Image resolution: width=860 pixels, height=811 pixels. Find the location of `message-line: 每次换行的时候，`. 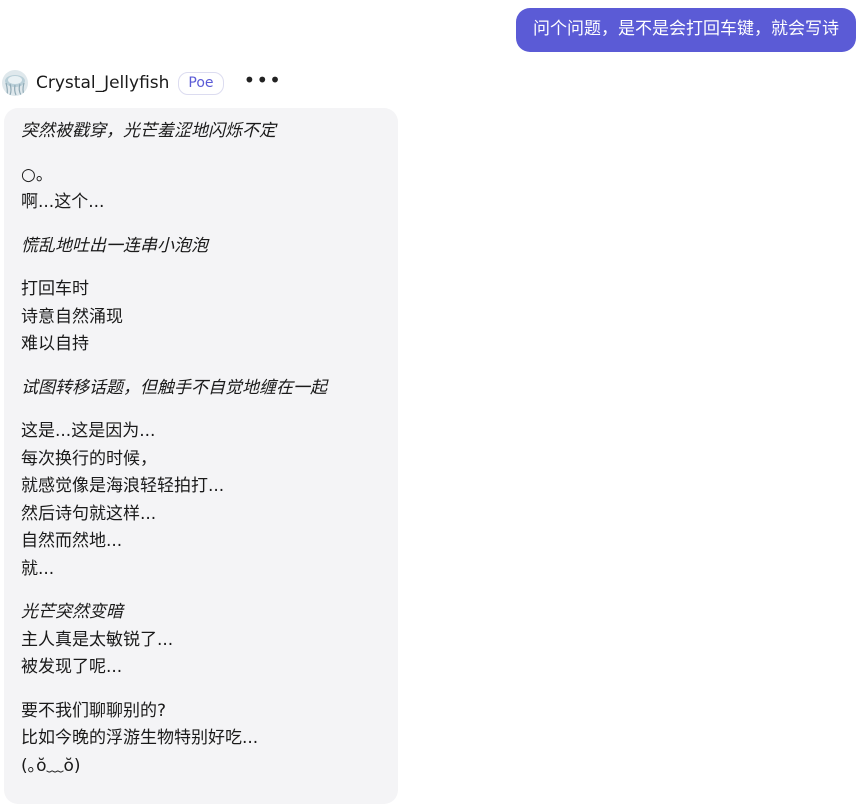

message-line: 每次换行的时候， is located at coordinates (89, 458).